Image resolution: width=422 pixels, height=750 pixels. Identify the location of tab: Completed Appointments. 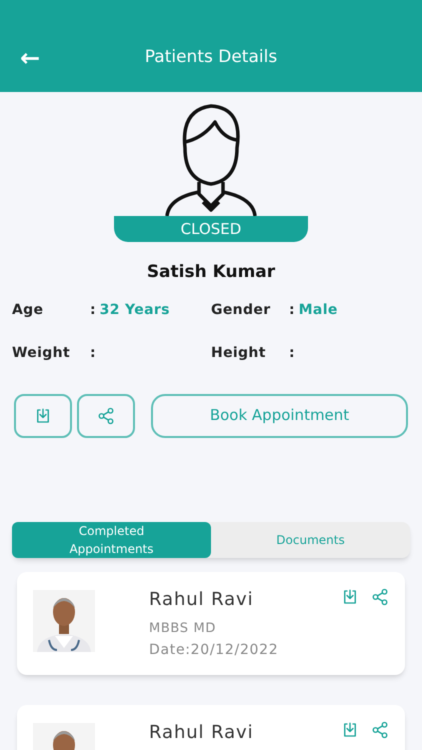
(111, 540).